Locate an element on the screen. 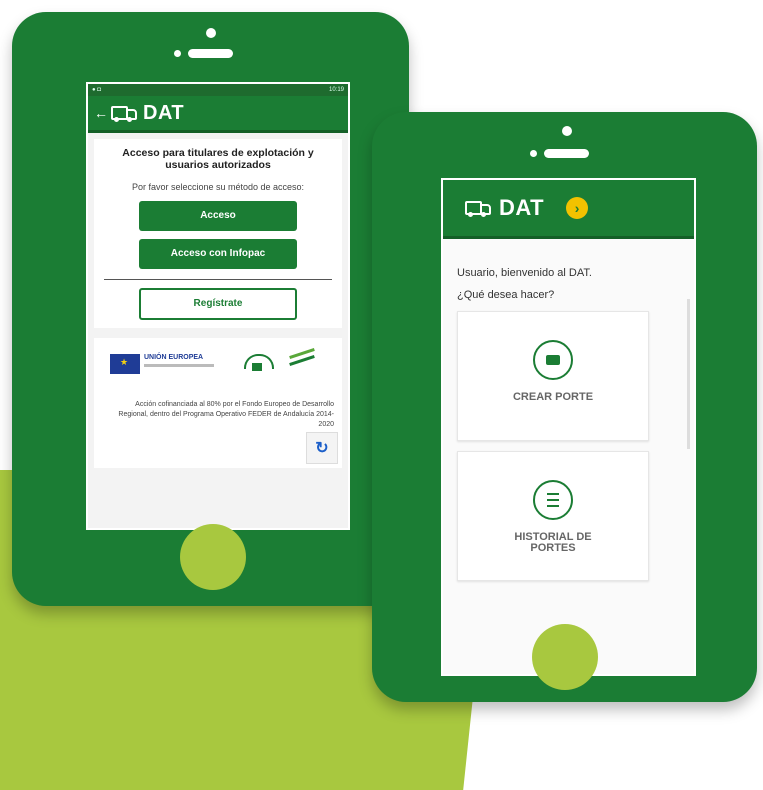 This screenshot has height=790, width=763. eu-flag-logo is located at coordinates (125, 364).